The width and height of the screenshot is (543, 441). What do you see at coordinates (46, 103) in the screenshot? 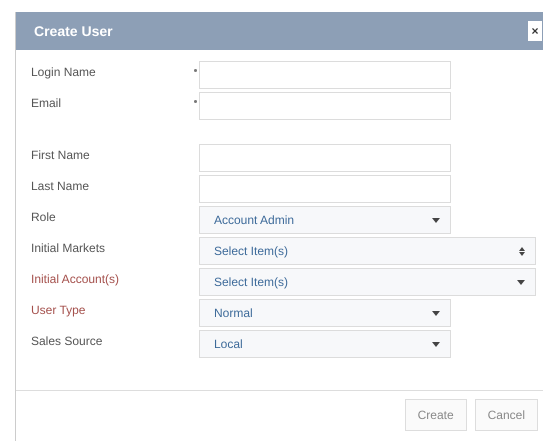
I see `field-label: Email` at bounding box center [46, 103].